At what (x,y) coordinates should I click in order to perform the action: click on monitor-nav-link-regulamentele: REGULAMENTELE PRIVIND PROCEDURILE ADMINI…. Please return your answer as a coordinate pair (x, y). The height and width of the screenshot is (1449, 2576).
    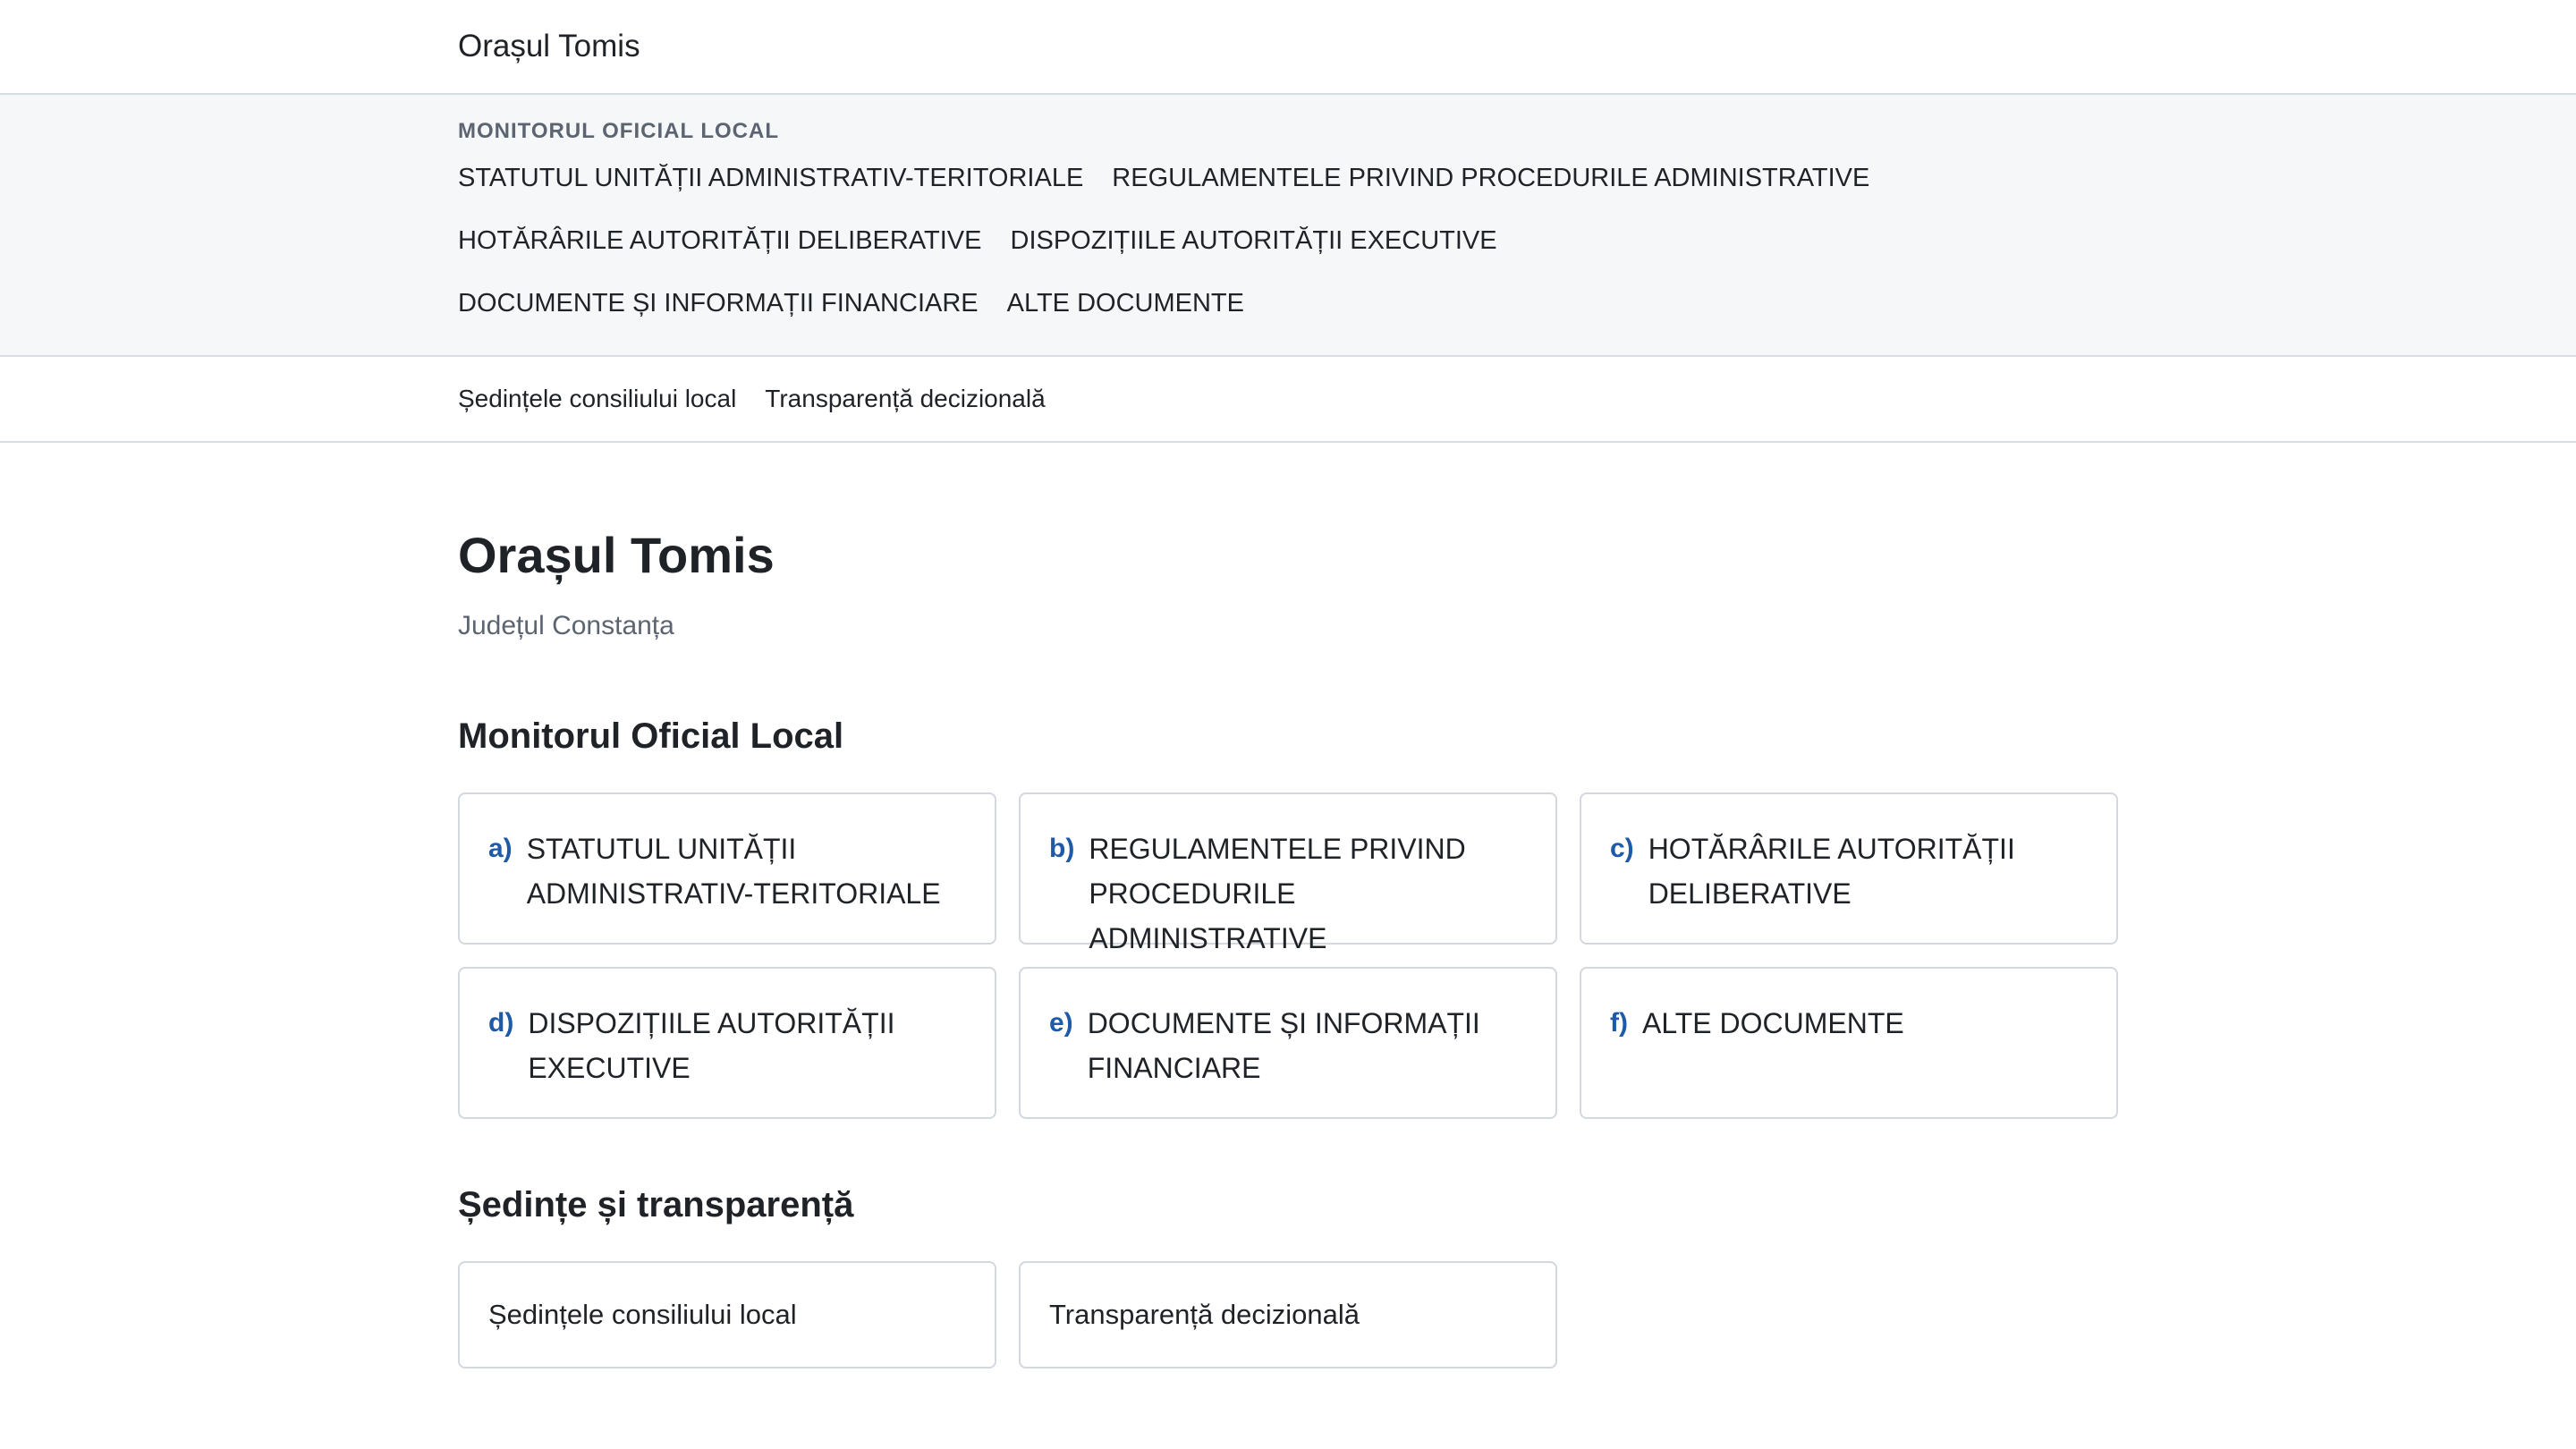
    Looking at the image, I should click on (1490, 178).